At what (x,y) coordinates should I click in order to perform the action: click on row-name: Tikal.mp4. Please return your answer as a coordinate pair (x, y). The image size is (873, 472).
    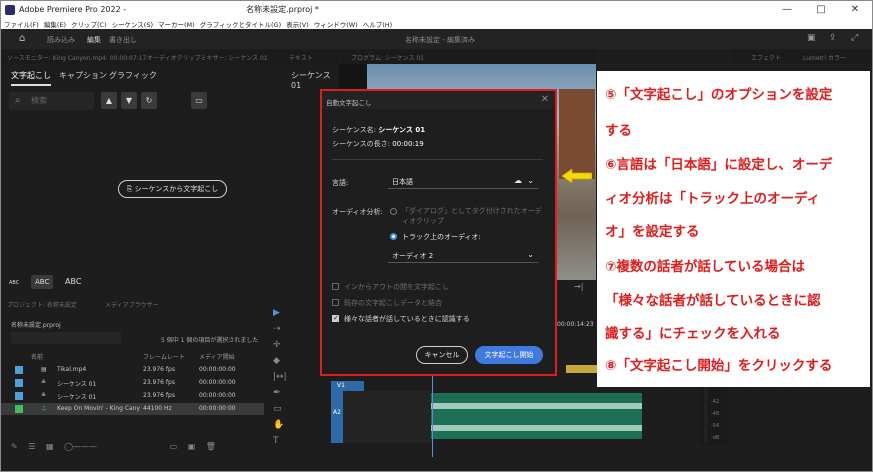
    Looking at the image, I should click on (72, 369).